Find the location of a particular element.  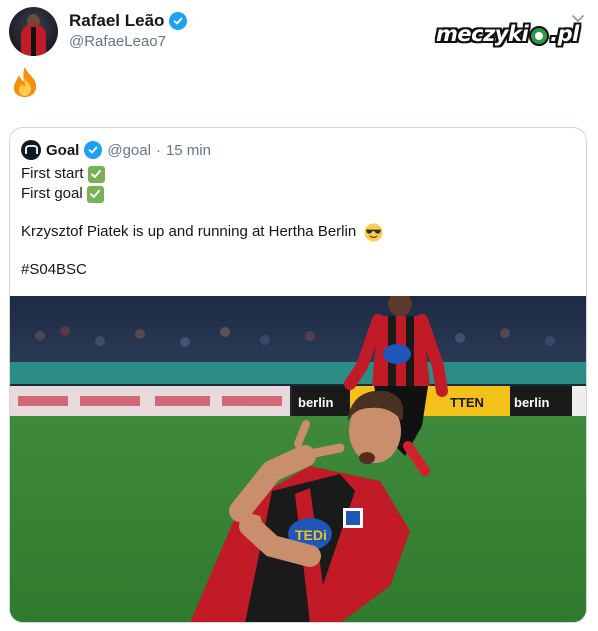

quoted-verified-badge-icon is located at coordinates (93, 150).